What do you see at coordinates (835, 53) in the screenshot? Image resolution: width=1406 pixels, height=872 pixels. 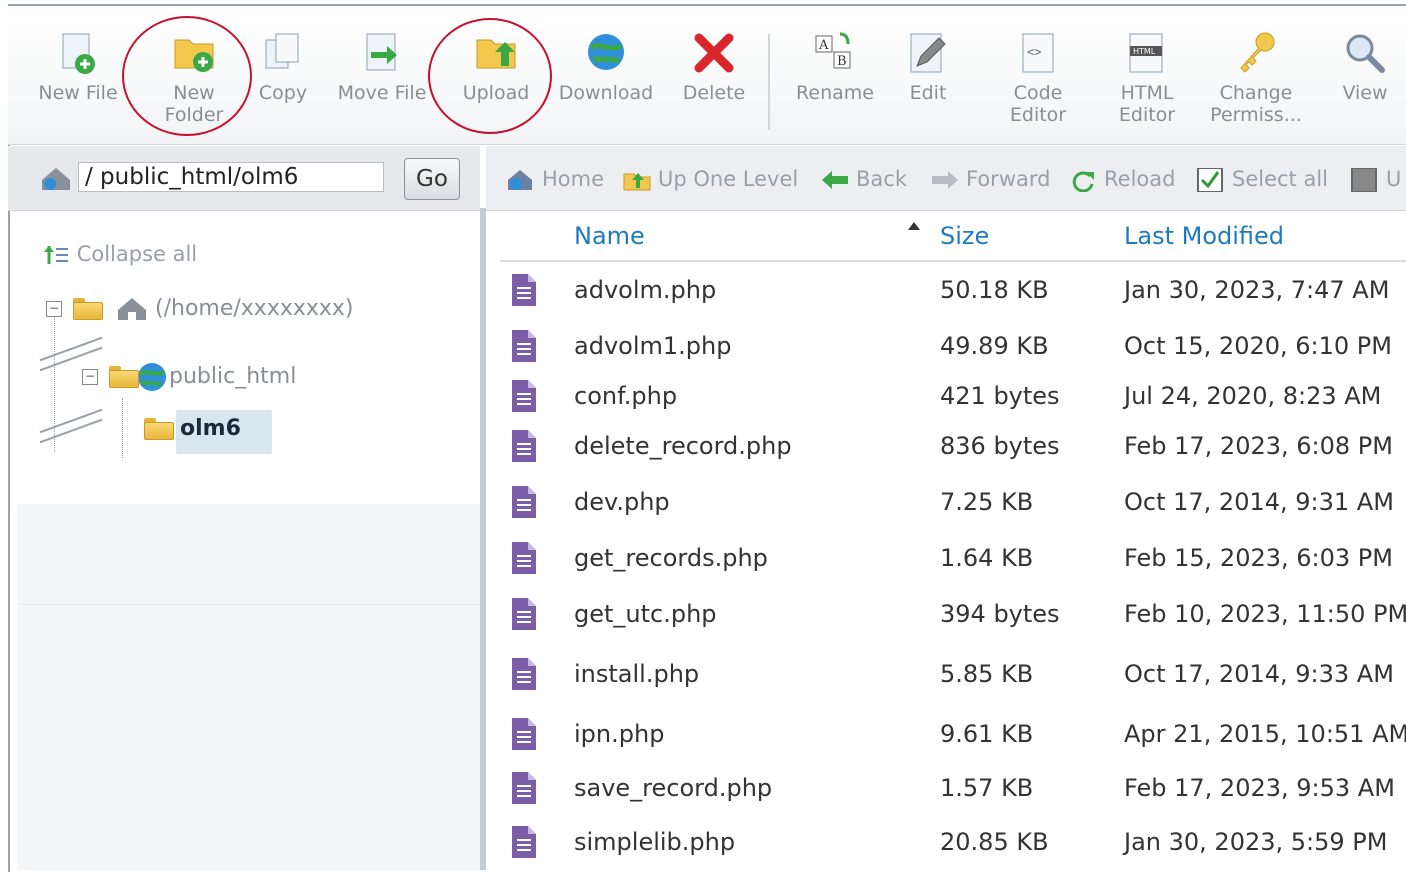 I see `rename-icon: AB` at bounding box center [835, 53].